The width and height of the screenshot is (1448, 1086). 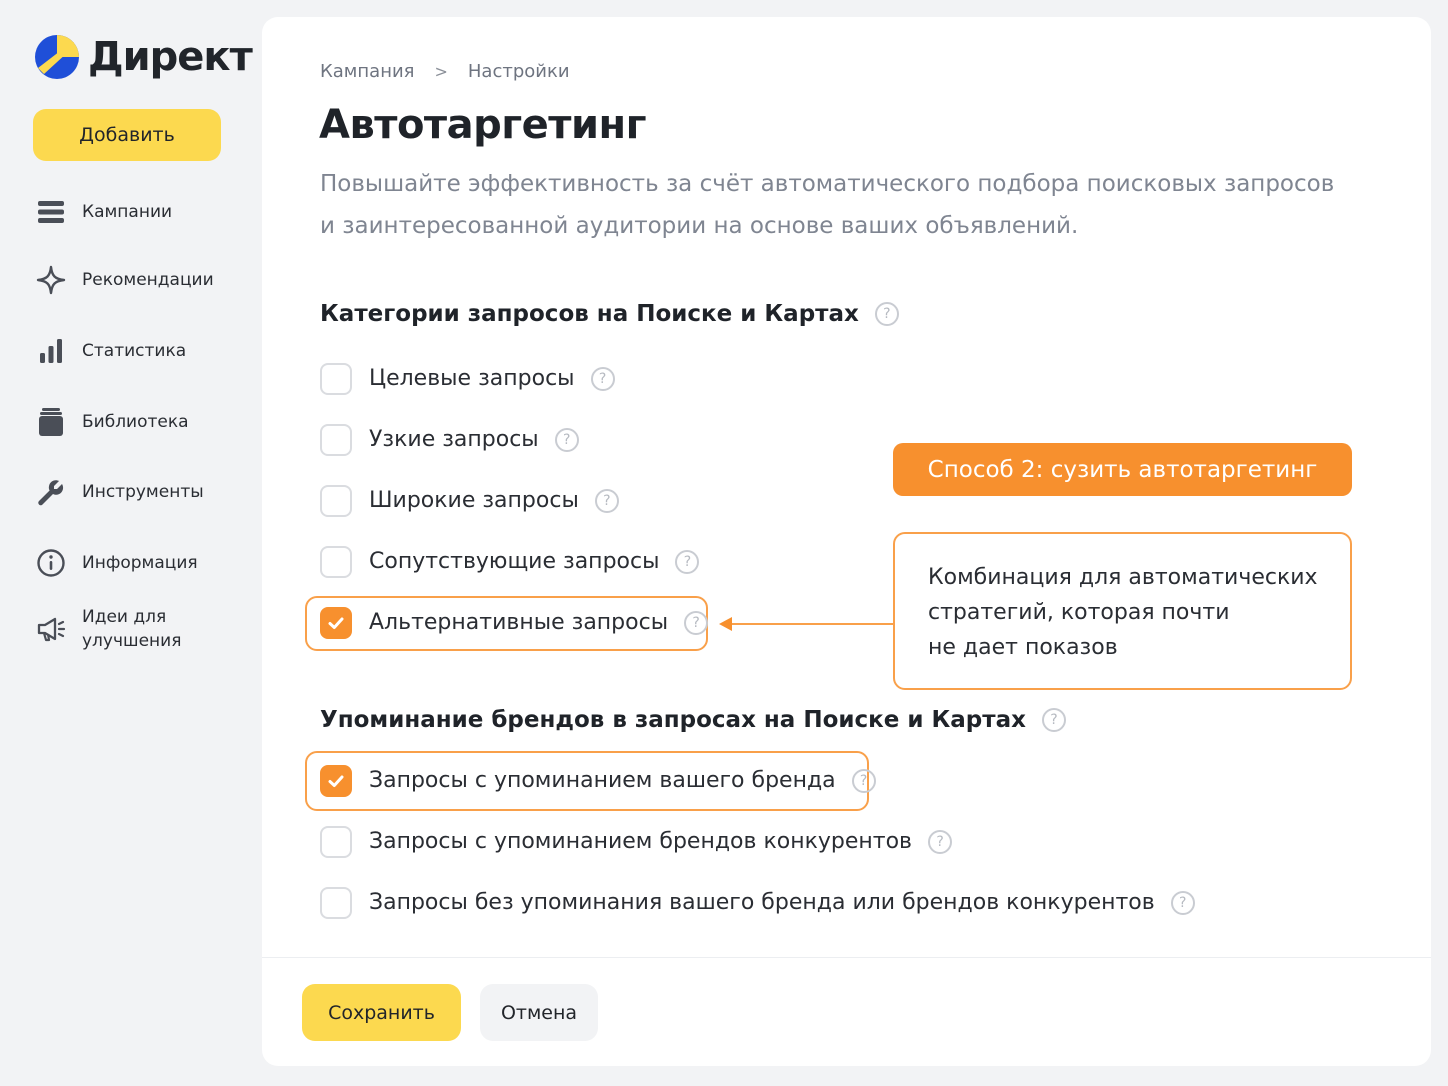 I want to click on sidebar-item-campaigns: Кампании, so click(x=103, y=212).